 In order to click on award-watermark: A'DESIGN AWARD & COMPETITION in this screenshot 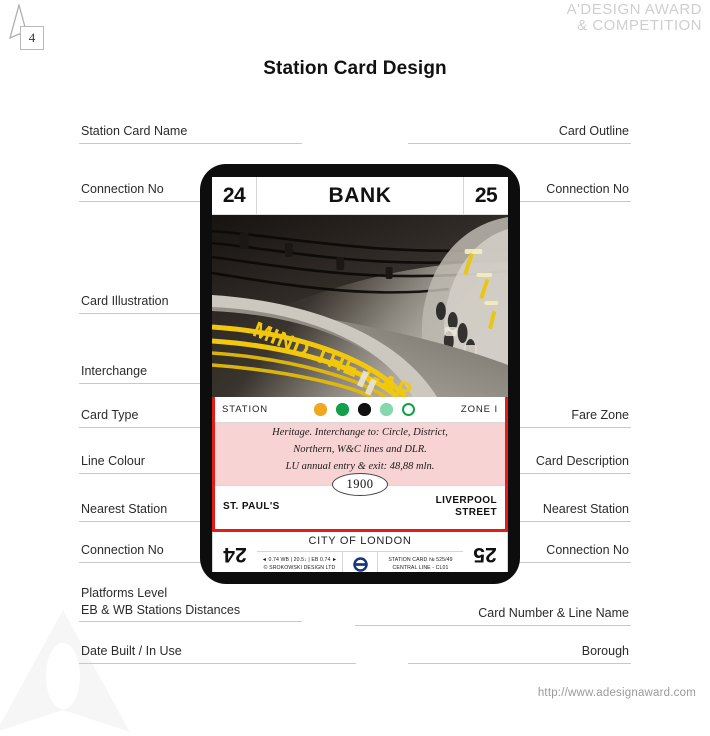, I will do `click(634, 18)`.